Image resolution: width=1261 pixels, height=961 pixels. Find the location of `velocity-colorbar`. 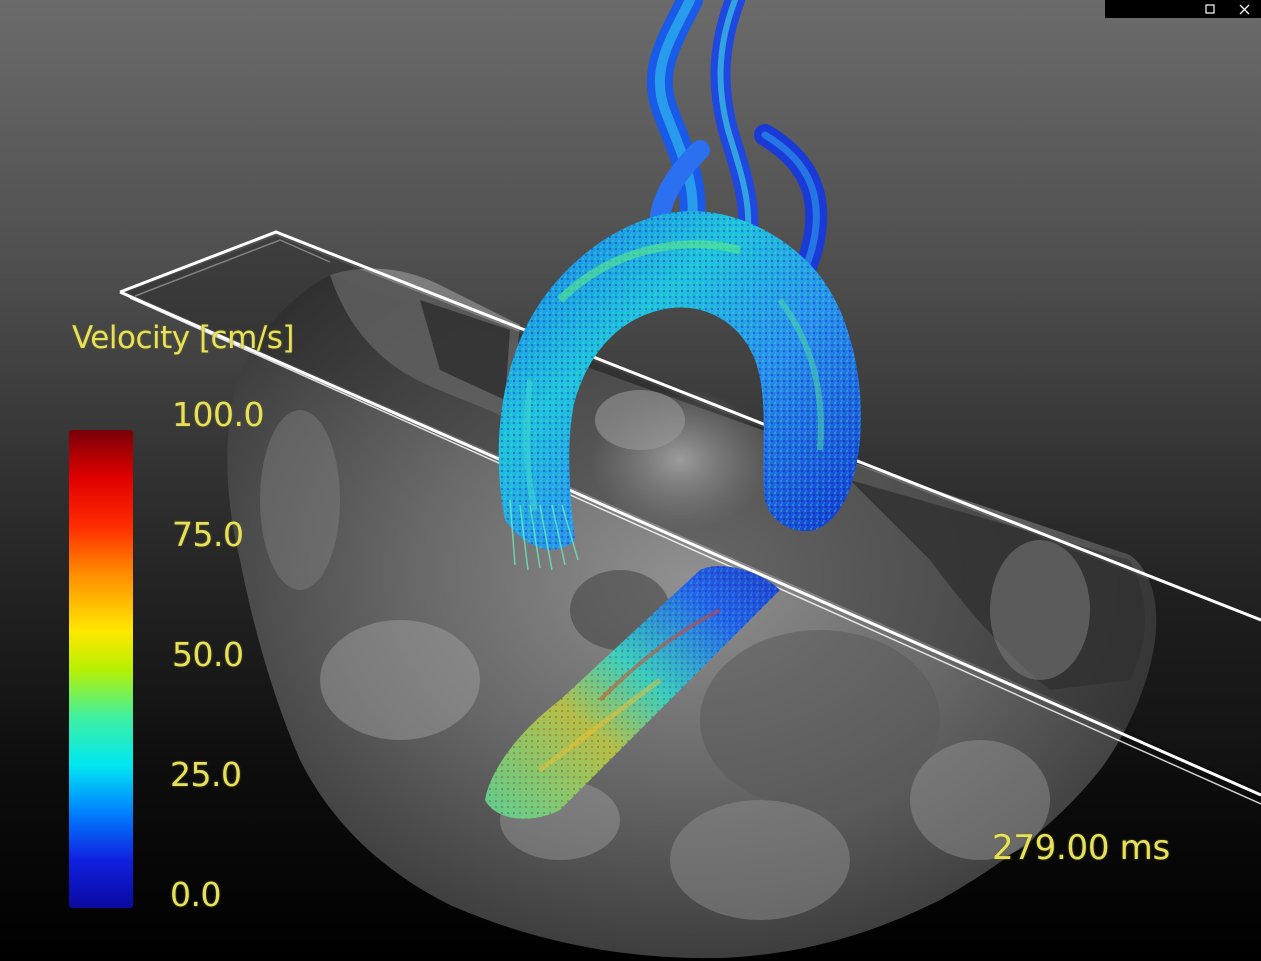

velocity-colorbar is located at coordinates (101, 669).